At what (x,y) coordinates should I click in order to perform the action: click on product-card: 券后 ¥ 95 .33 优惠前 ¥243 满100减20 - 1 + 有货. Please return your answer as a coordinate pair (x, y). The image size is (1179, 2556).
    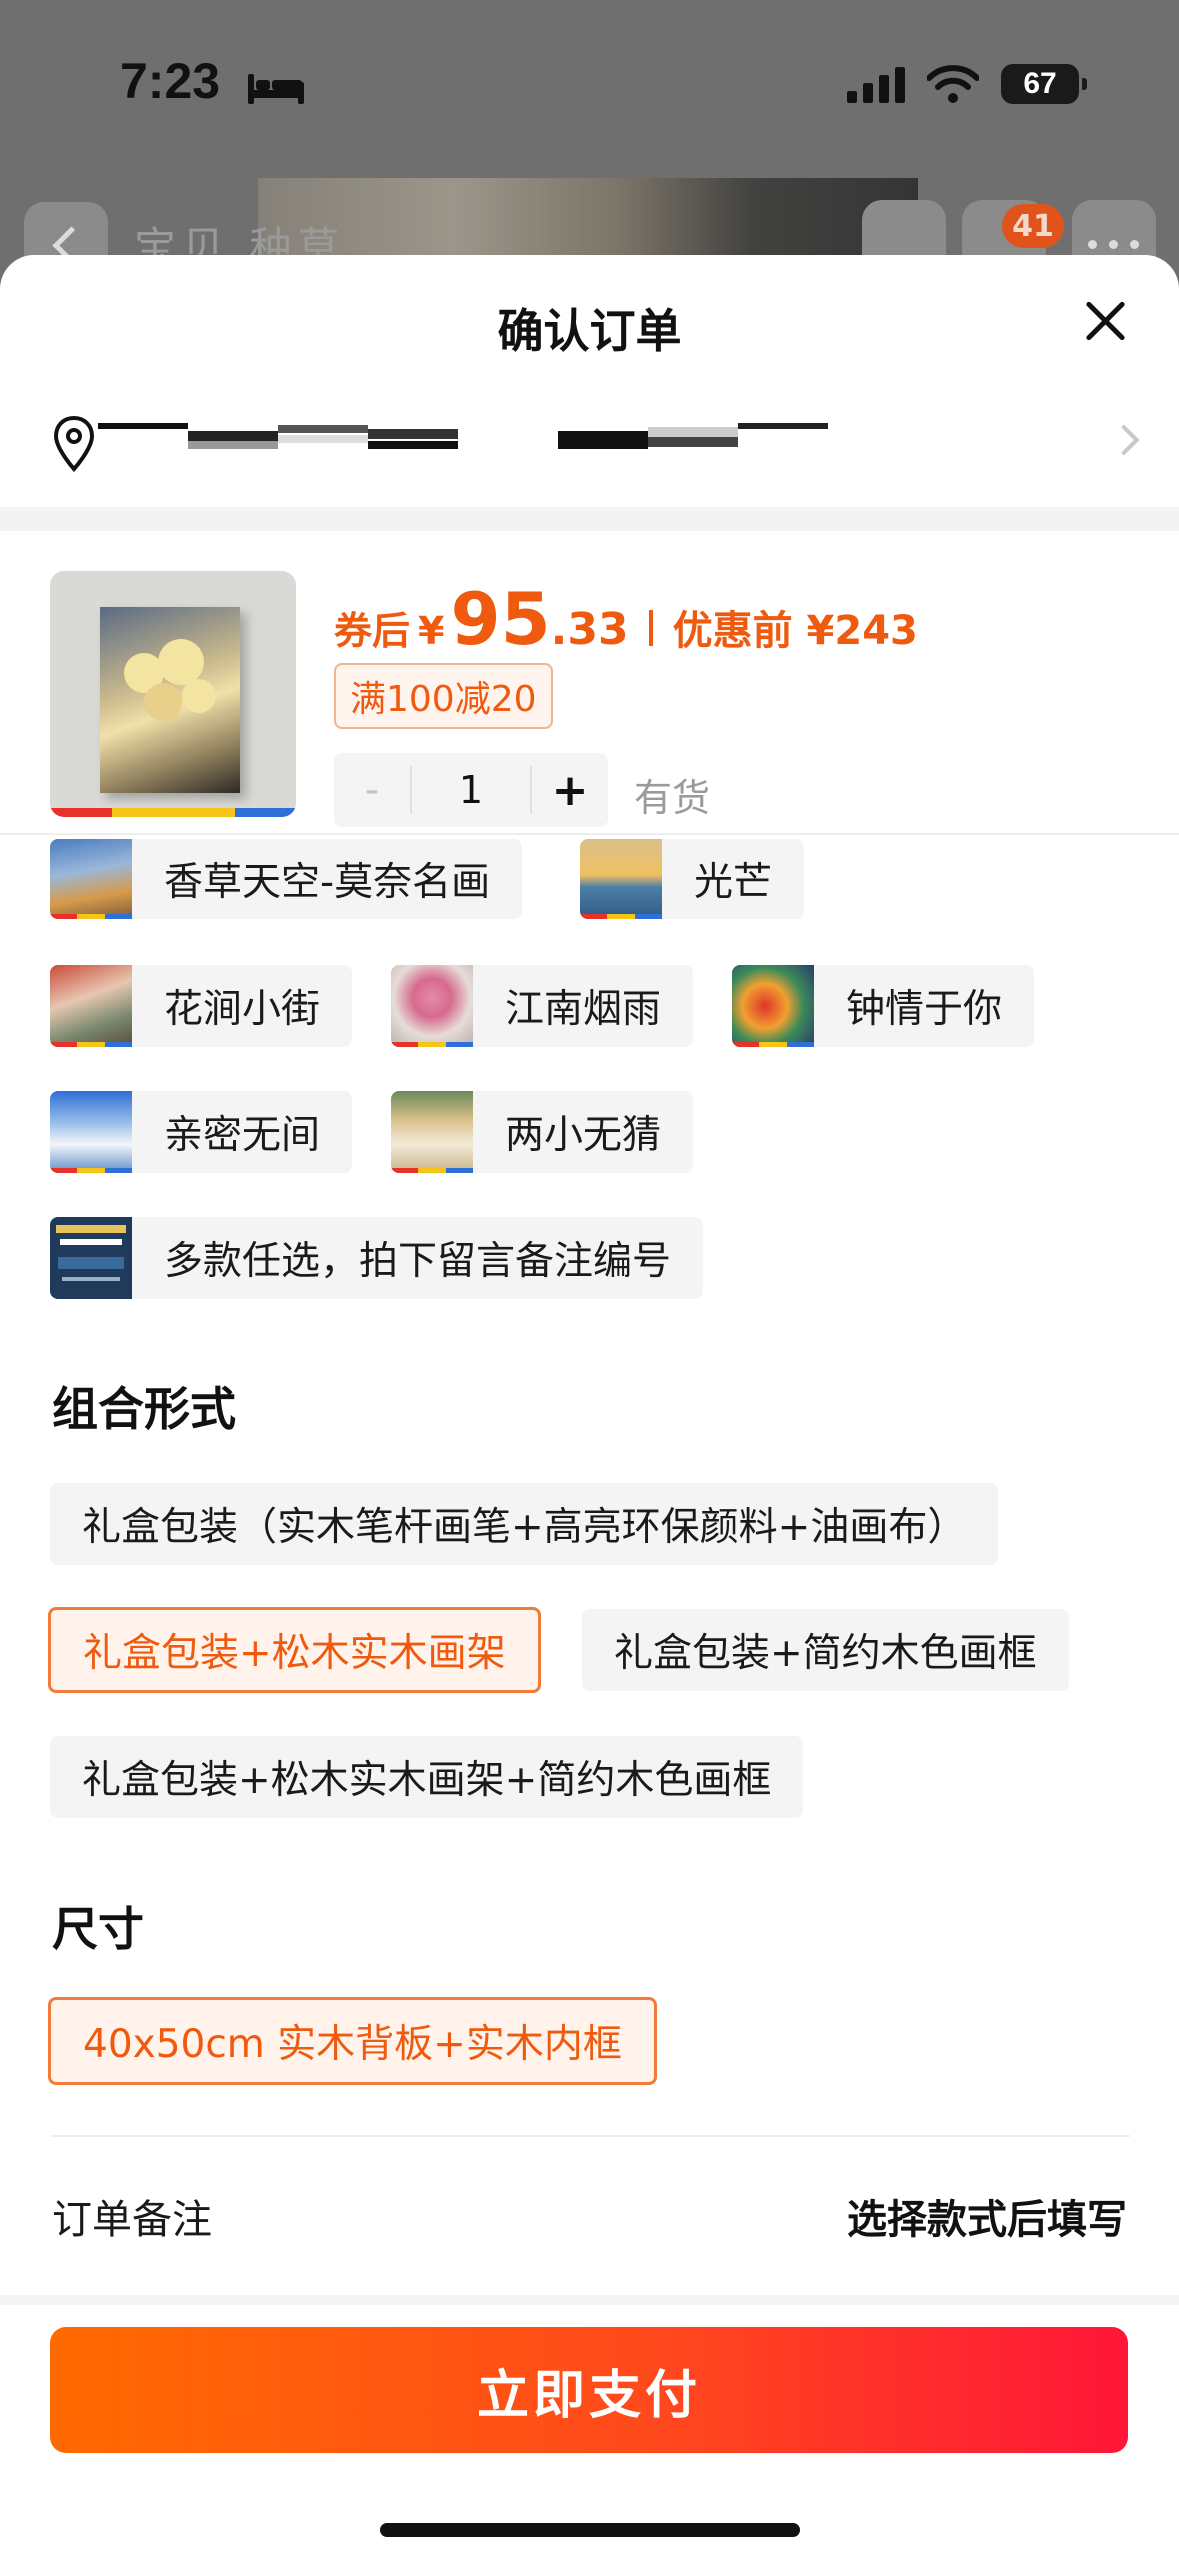
    Looking at the image, I should click on (589, 681).